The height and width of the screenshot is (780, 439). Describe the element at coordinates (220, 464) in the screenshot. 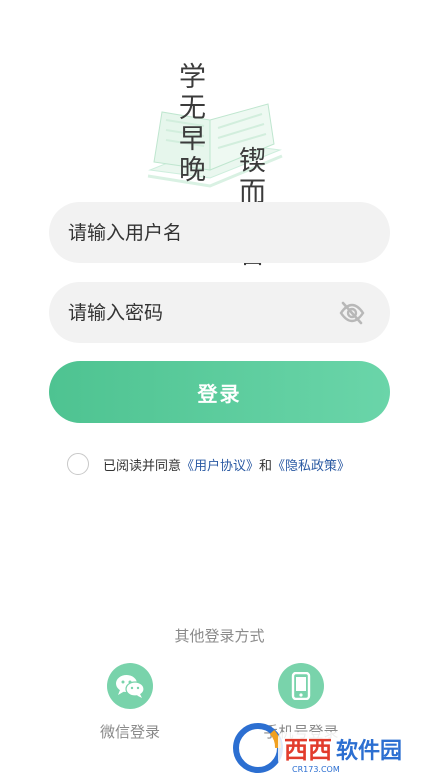

I see `user-agreement-link: 《用户协议》` at that location.